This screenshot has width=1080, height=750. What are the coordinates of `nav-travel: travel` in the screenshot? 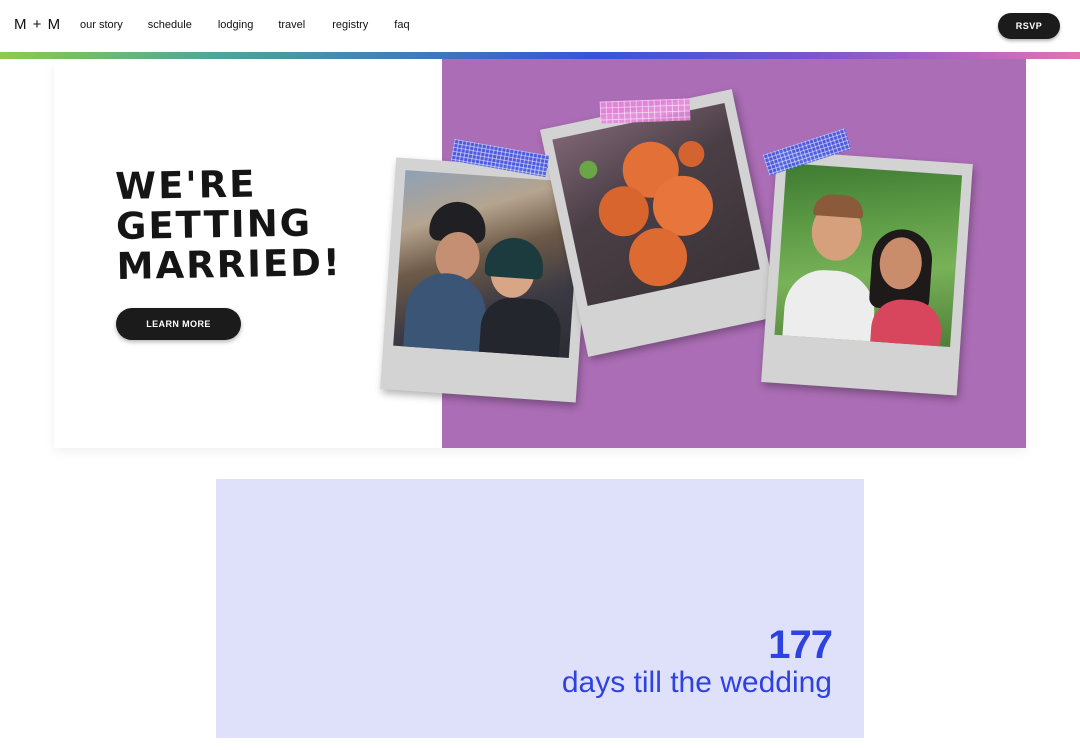 It's located at (291, 25).